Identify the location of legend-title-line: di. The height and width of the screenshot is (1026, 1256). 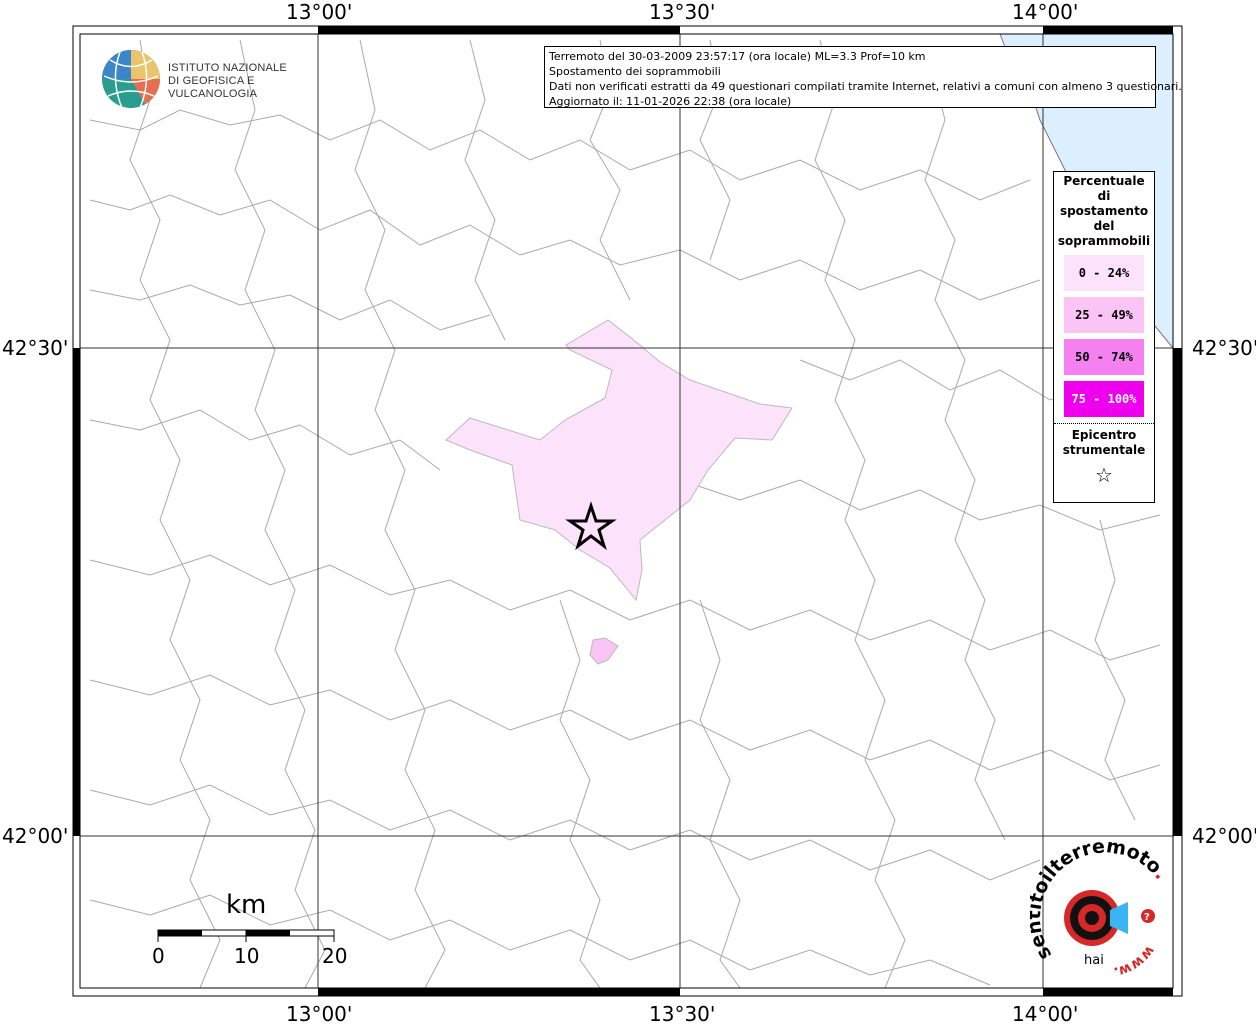
(1104, 196).